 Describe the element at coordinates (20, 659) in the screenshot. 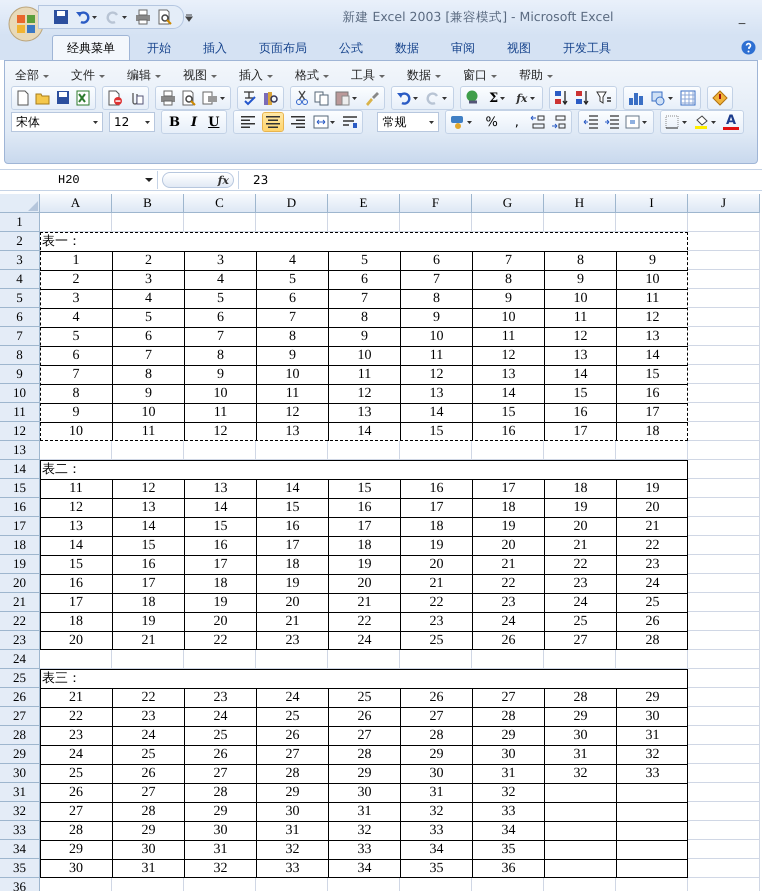

I see `row-header: 24` at that location.